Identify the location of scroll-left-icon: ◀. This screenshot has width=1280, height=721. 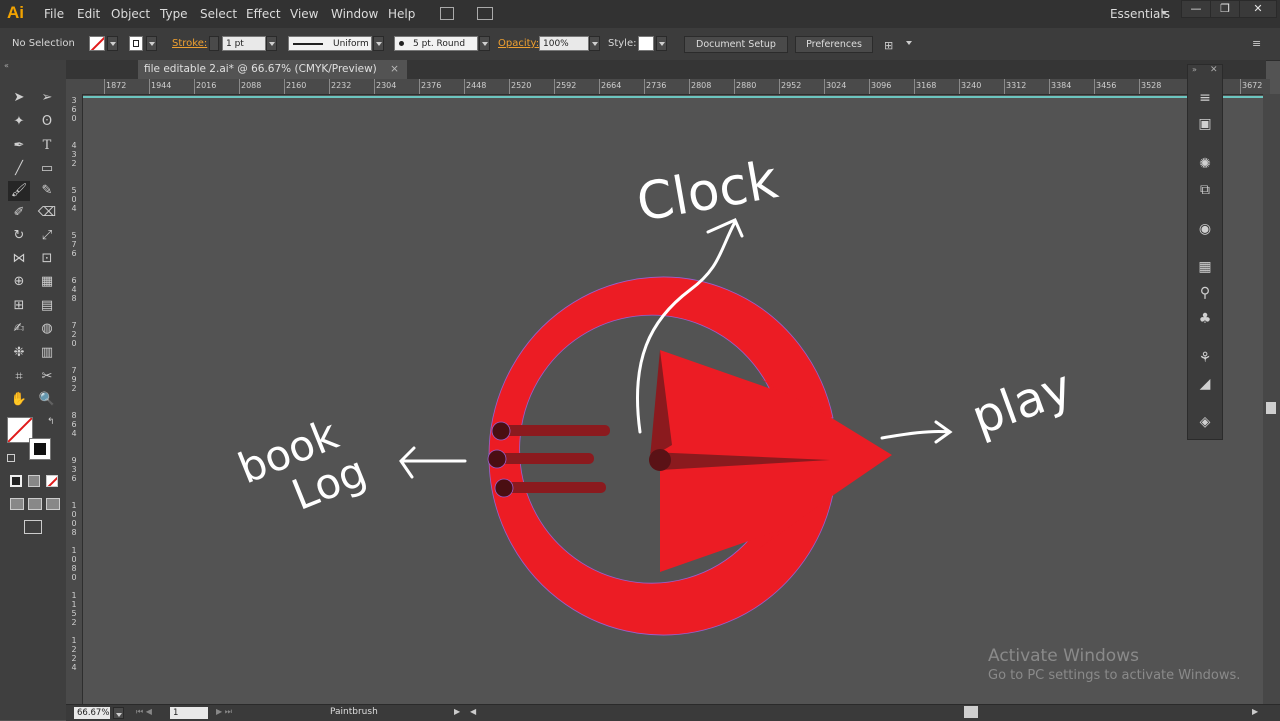
(473, 711).